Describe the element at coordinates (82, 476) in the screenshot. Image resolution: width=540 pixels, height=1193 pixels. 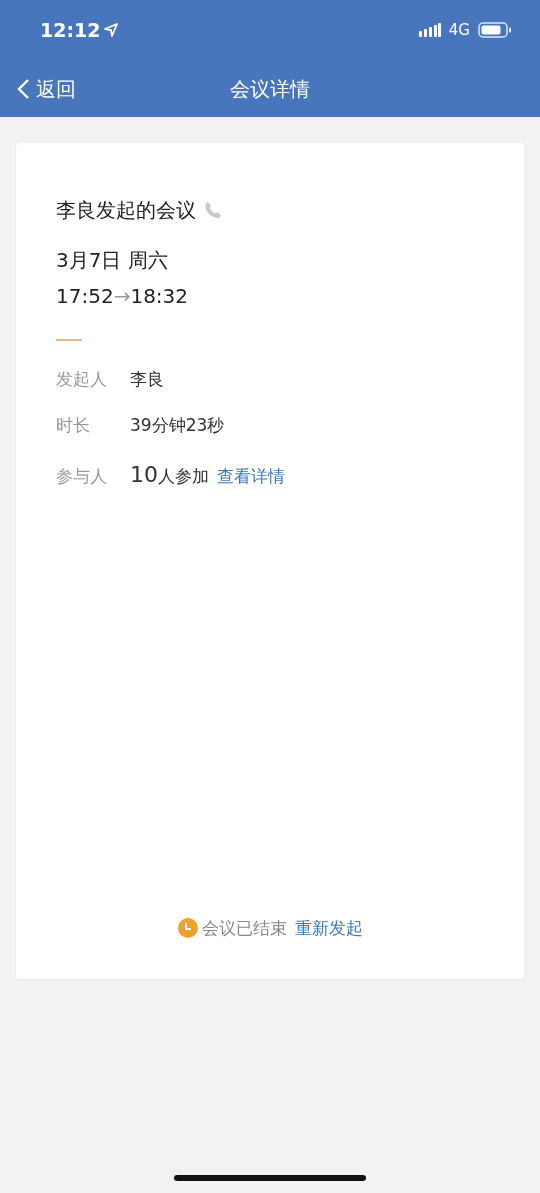
I see `detail-label: 参与人` at that location.